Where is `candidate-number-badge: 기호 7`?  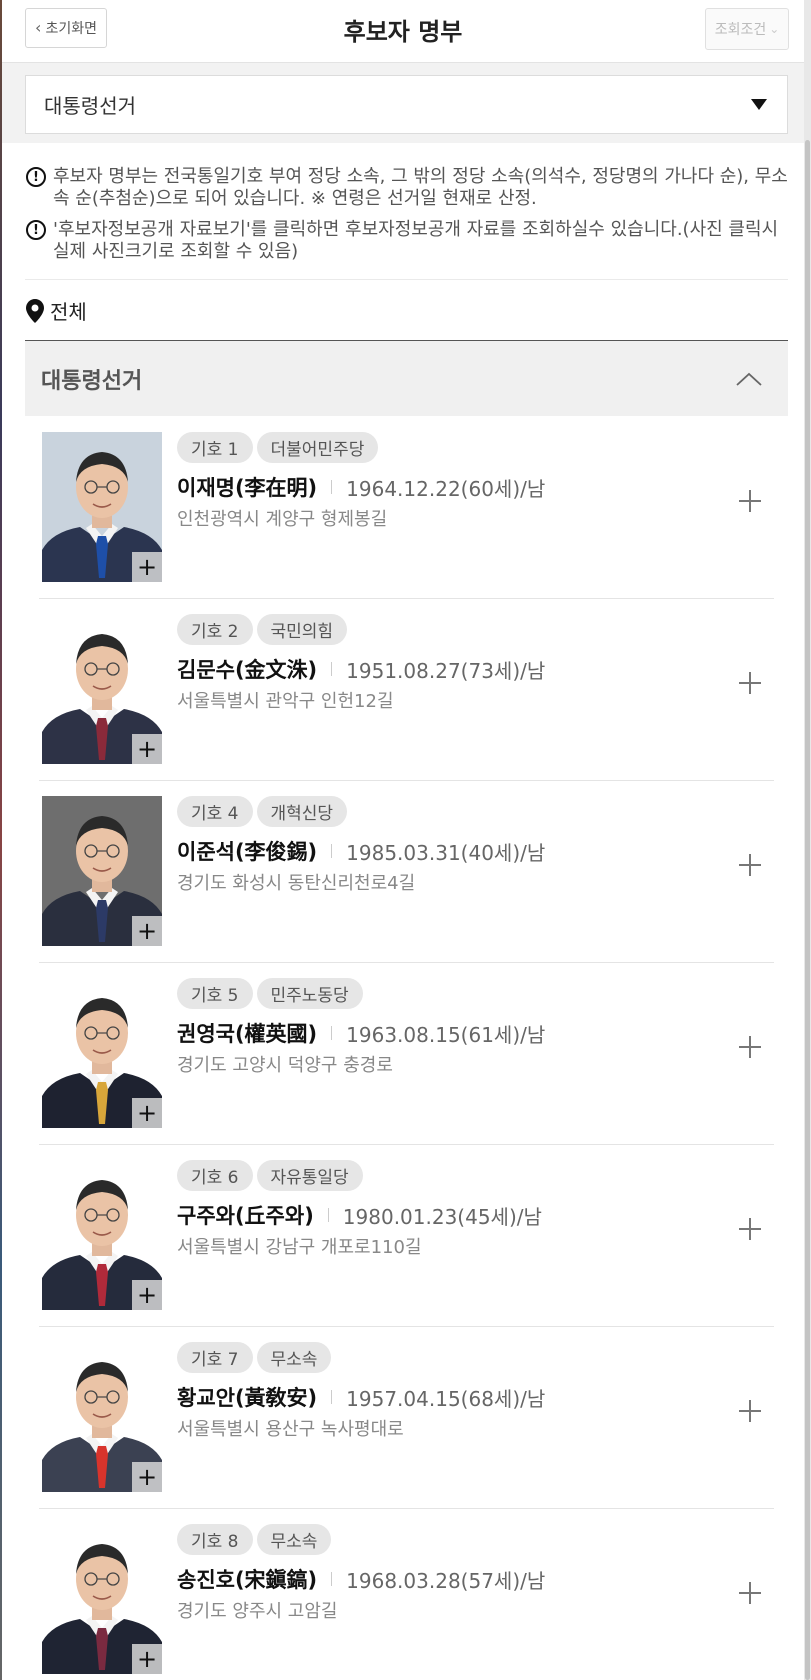
candidate-number-badge: 기호 7 is located at coordinates (215, 1357).